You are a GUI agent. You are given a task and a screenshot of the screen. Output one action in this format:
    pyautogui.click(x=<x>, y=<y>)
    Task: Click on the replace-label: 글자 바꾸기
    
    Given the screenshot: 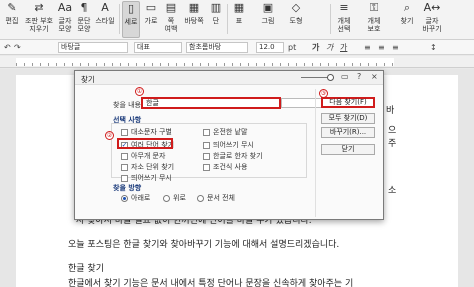 What is the action you would take?
    pyautogui.click(x=432, y=25)
    